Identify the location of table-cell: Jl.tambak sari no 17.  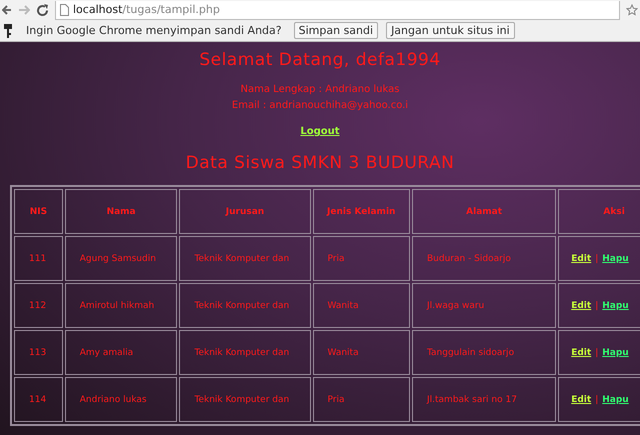
(484, 399).